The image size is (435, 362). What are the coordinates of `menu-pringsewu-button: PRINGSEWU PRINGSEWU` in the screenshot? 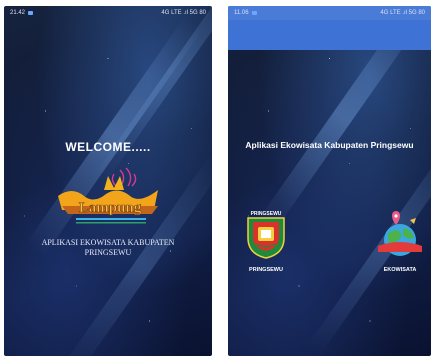 It's located at (266, 241).